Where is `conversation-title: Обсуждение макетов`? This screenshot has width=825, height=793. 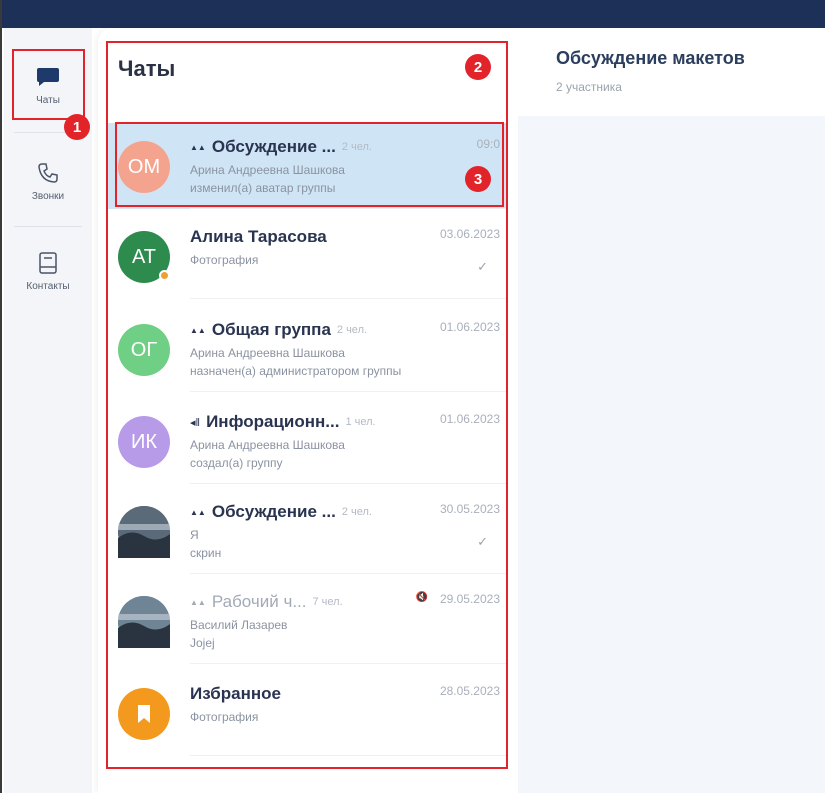
conversation-title: Обсуждение макетов is located at coordinates (650, 58).